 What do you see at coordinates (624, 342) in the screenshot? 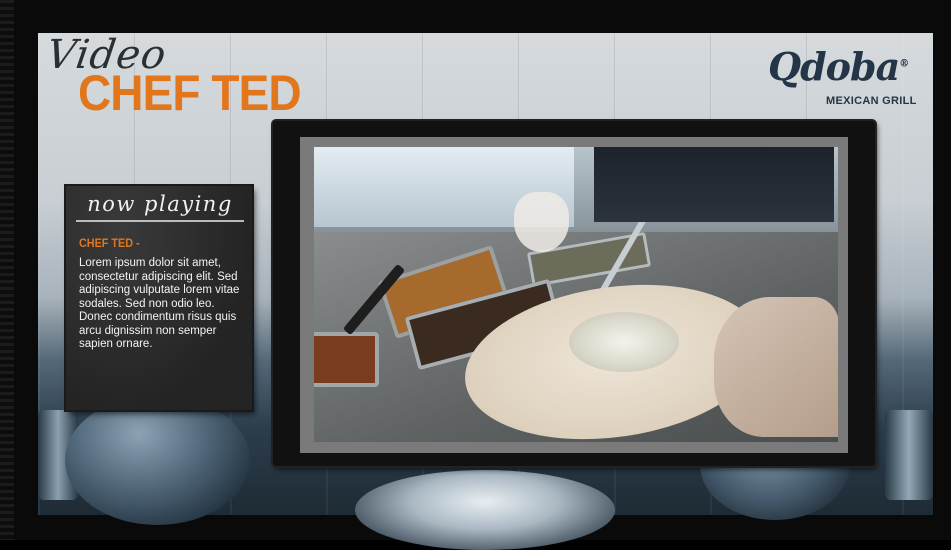
I see `video-scene-rice` at bounding box center [624, 342].